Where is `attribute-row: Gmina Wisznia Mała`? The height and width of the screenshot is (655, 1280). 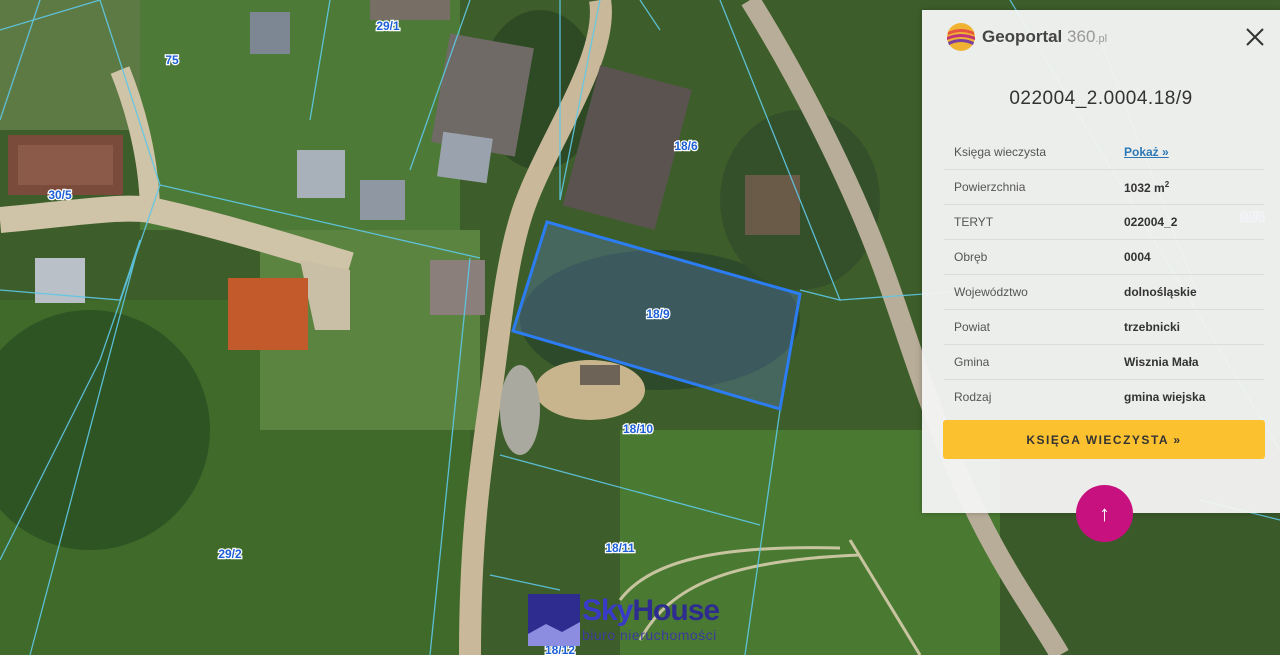
attribute-row: Gmina Wisznia Mała is located at coordinates (1104, 362).